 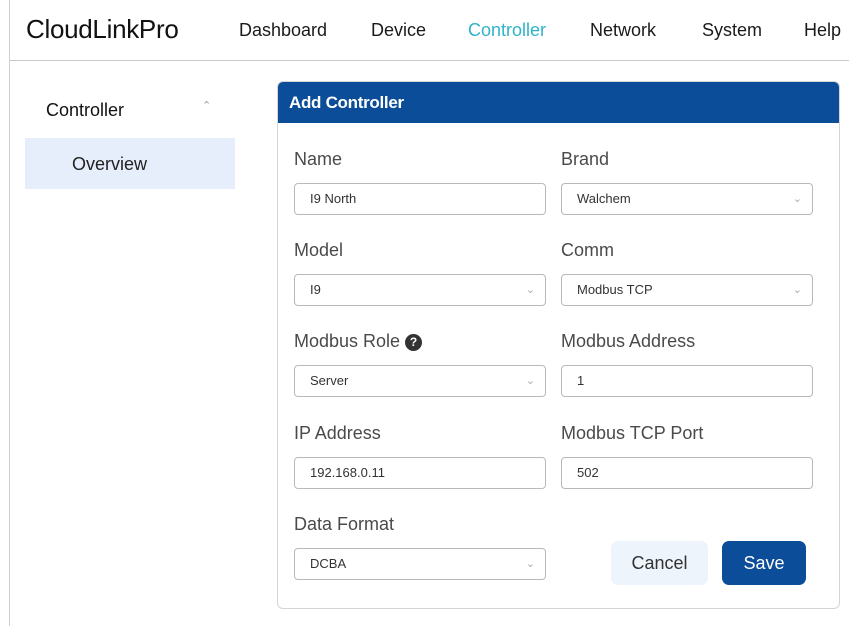 I want to click on chevron-up-icon: ⌃, so click(x=206, y=105).